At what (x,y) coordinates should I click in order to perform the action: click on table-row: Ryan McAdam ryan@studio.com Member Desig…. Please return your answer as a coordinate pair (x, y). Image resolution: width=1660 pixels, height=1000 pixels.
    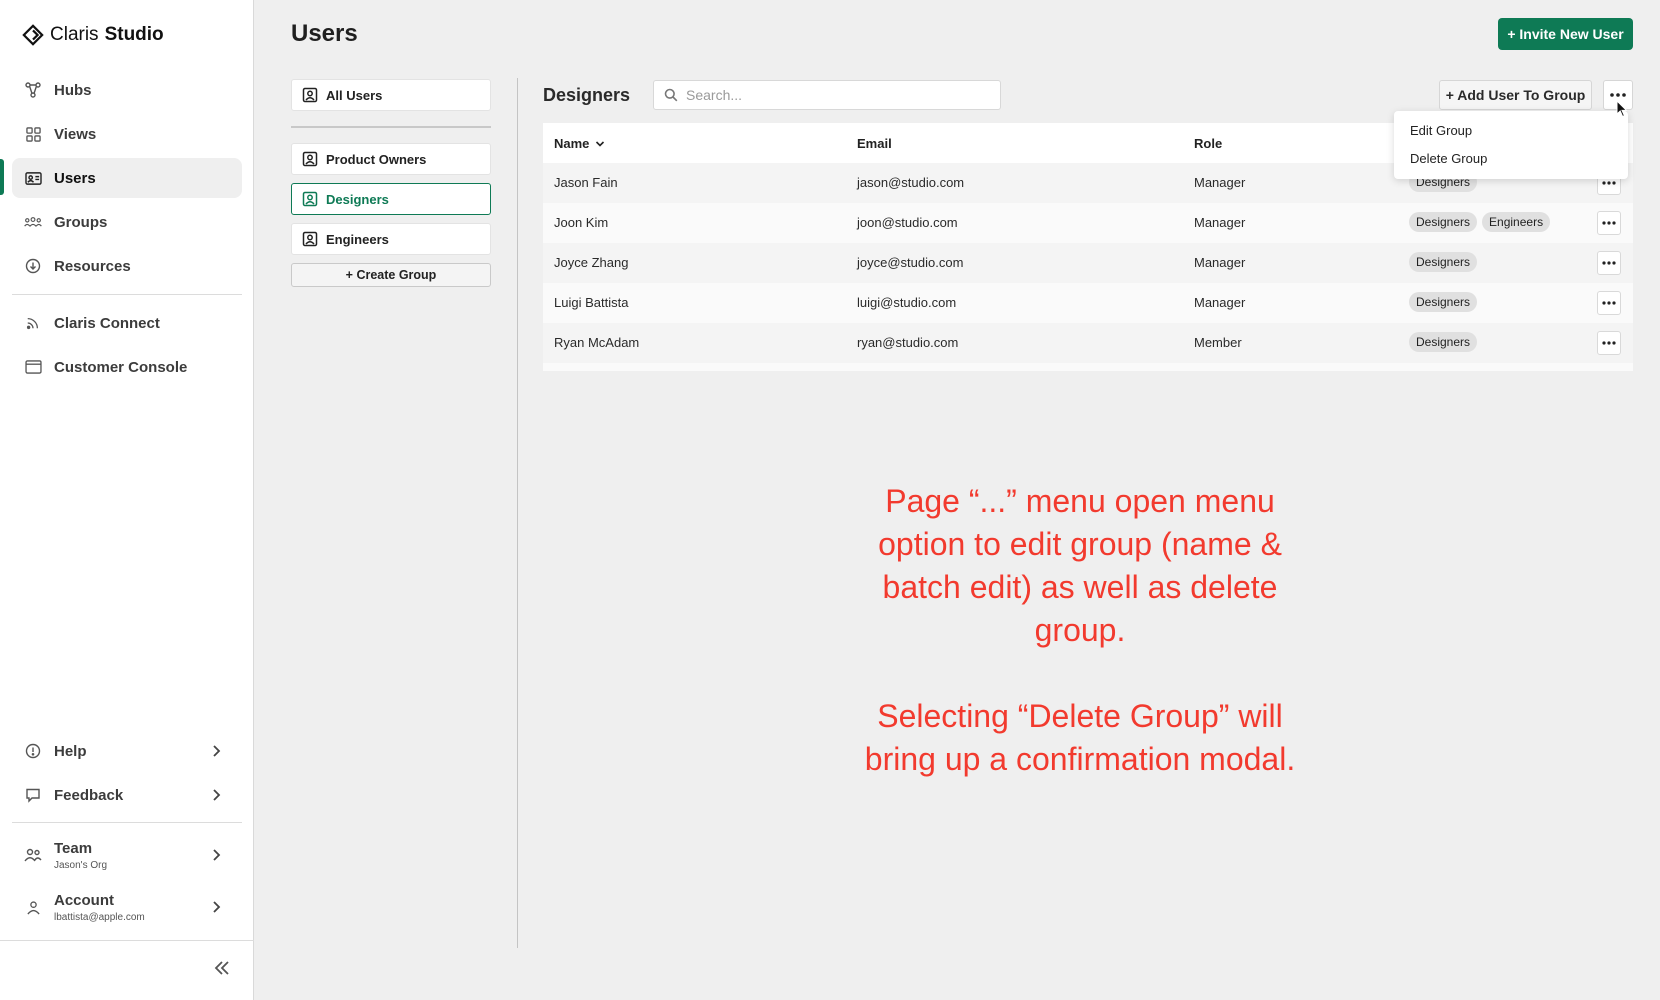
    Looking at the image, I should click on (1088, 343).